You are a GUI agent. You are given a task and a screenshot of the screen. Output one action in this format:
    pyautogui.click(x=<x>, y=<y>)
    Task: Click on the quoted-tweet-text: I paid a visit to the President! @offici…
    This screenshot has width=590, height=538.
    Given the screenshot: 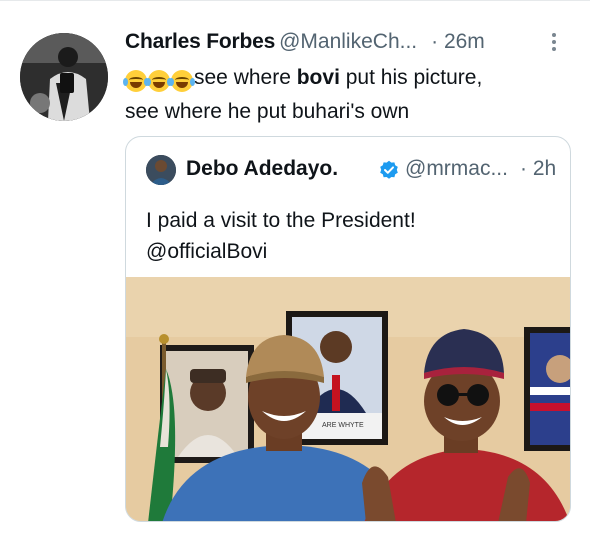 What is the action you would take?
    pyautogui.click(x=351, y=236)
    